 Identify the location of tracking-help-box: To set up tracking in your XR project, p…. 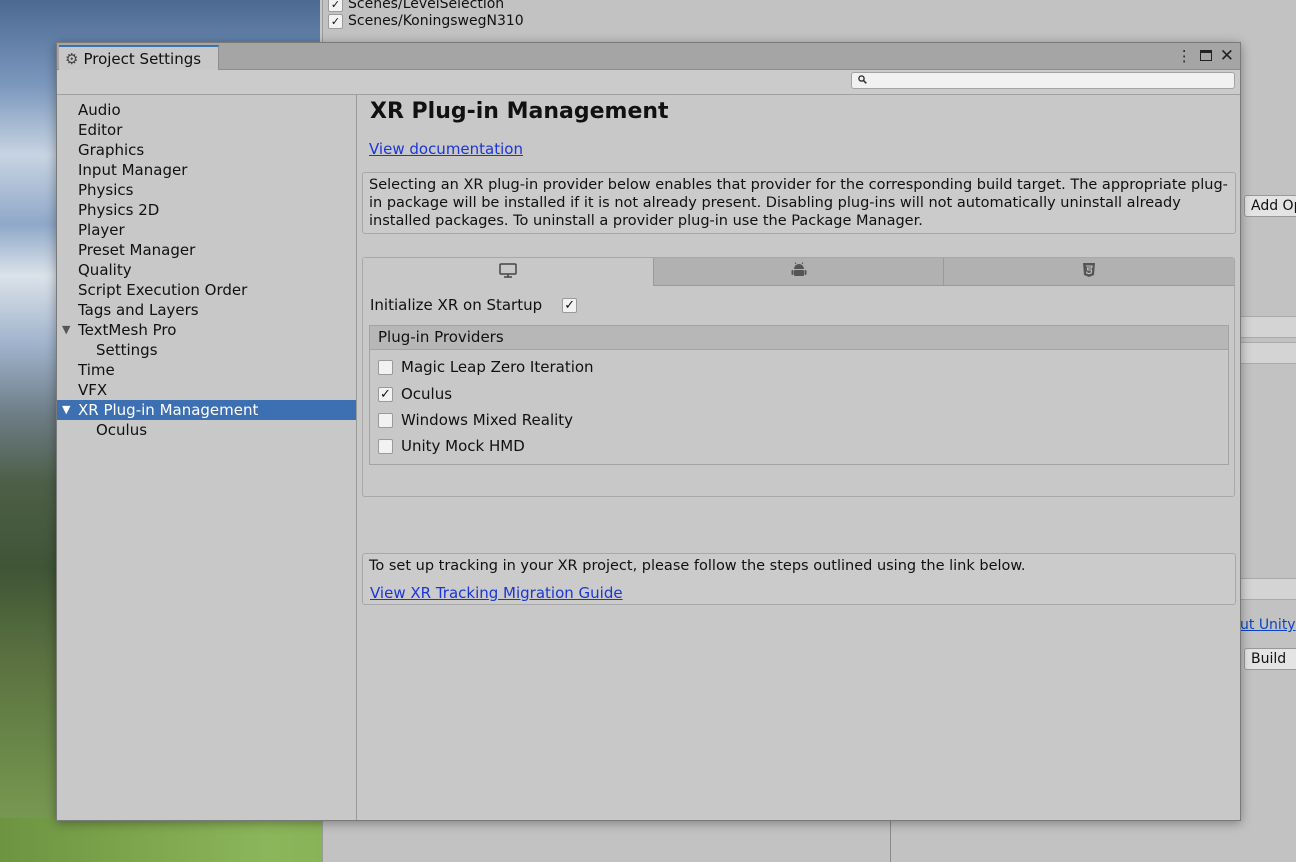
(799, 579).